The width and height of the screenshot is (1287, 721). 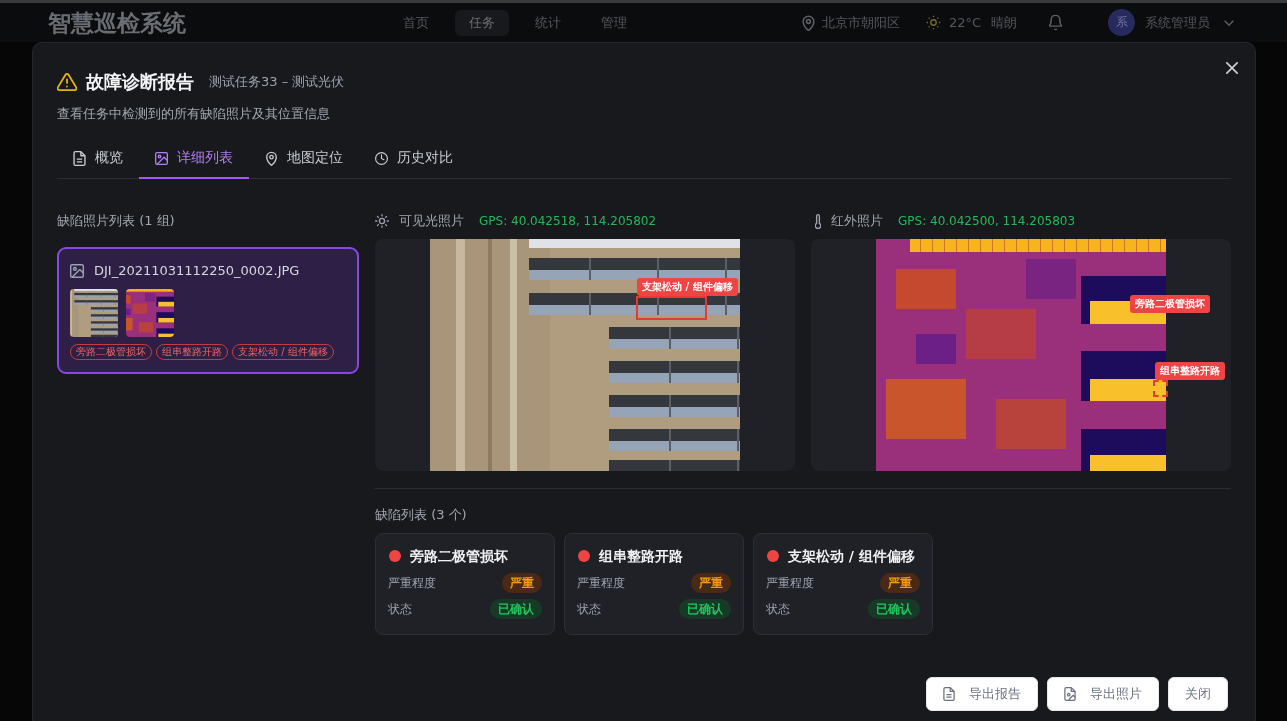 What do you see at coordinates (98, 159) in the screenshot?
I see `tab: 概览` at bounding box center [98, 159].